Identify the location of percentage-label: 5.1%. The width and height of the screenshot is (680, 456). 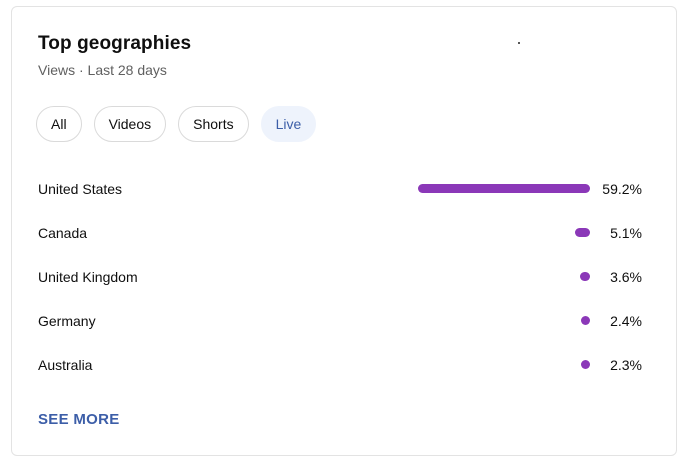
(626, 233).